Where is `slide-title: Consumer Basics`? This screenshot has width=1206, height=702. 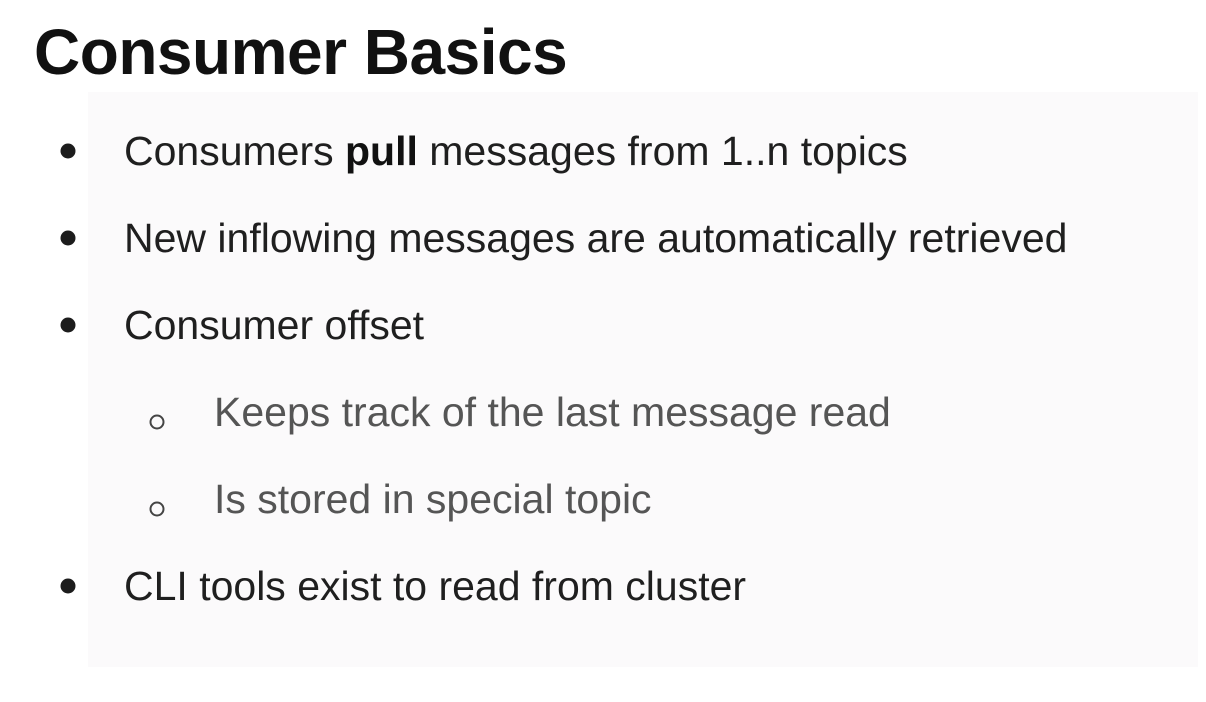
slide-title: Consumer Basics is located at coordinates (301, 52).